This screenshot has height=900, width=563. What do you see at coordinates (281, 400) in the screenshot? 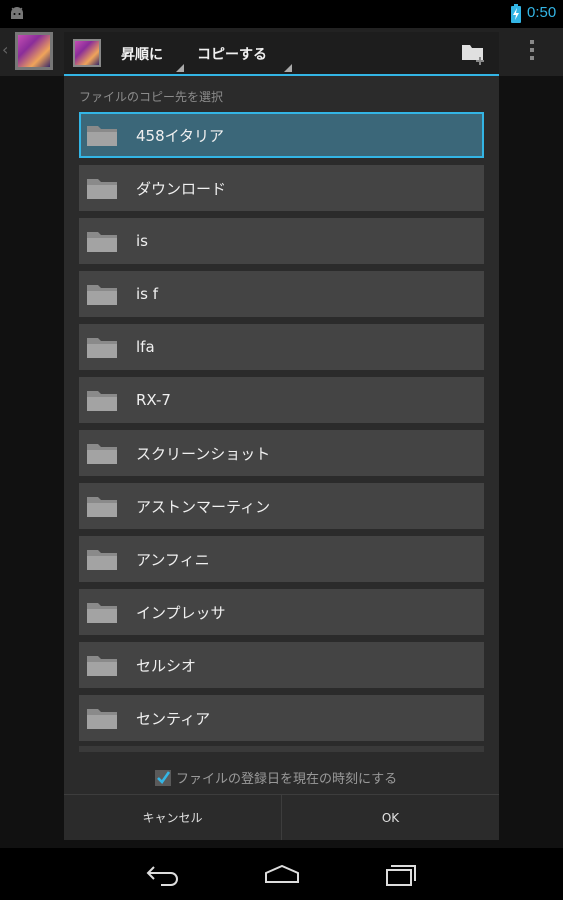
I see `folder-row: RX-7` at bounding box center [281, 400].